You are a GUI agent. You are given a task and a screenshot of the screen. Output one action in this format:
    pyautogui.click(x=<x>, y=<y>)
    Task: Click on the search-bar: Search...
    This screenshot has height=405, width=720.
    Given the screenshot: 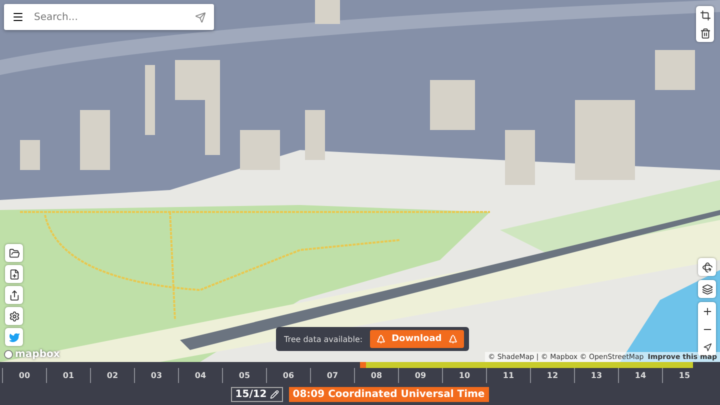 What is the action you would take?
    pyautogui.click(x=109, y=17)
    